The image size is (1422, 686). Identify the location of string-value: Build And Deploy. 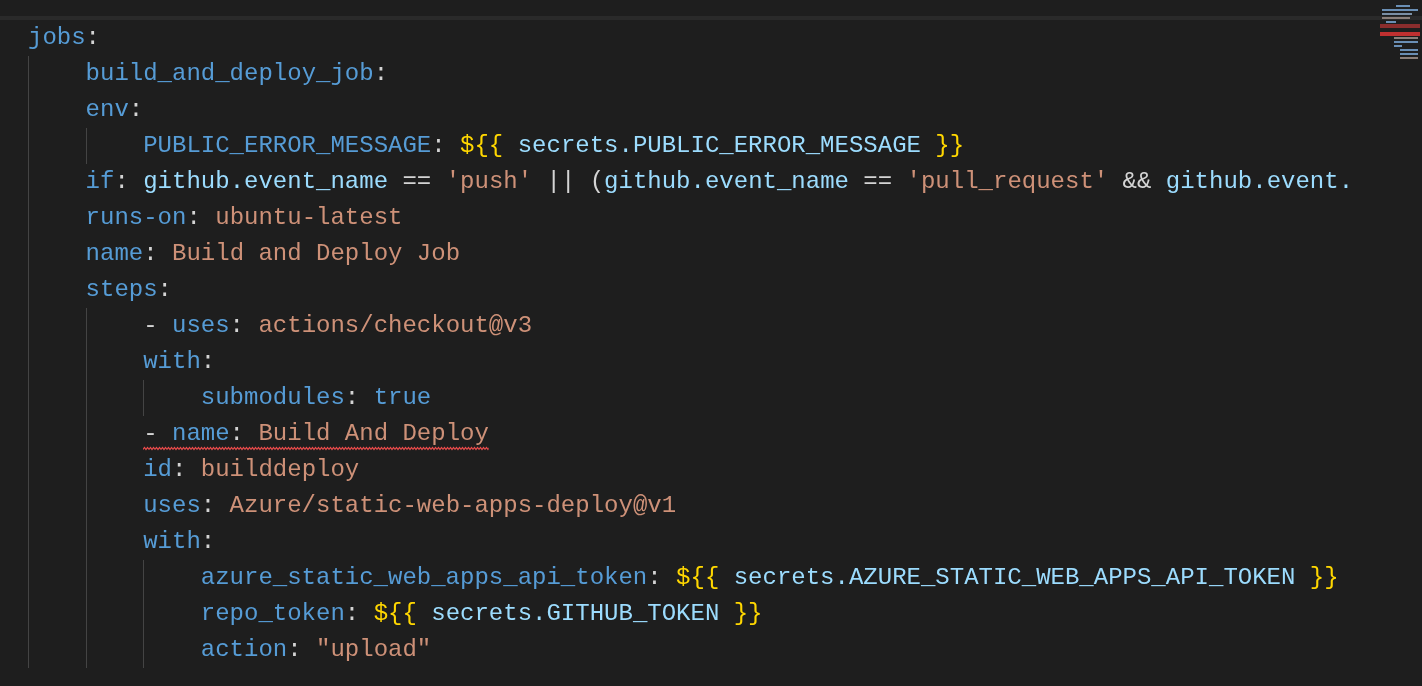
(373, 433).